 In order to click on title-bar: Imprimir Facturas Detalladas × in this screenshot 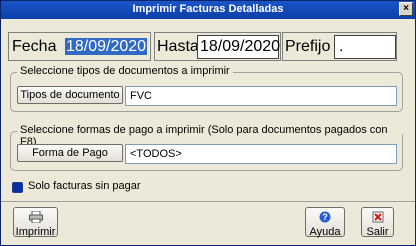, I will do `click(208, 10)`.